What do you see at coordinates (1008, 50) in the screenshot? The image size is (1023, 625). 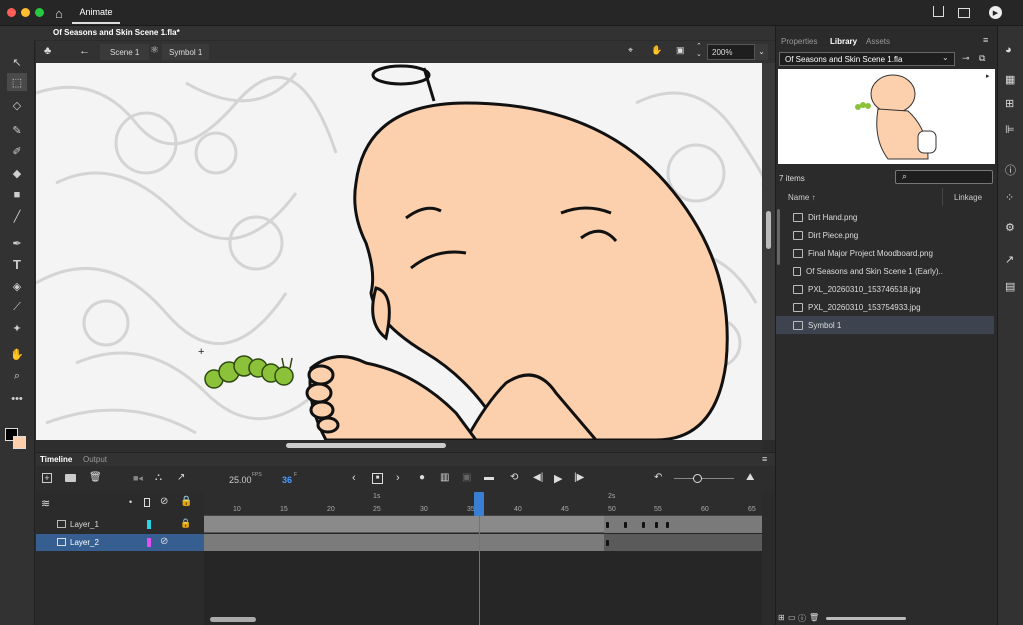 I see `color-panel-icon: ◕` at bounding box center [1008, 50].